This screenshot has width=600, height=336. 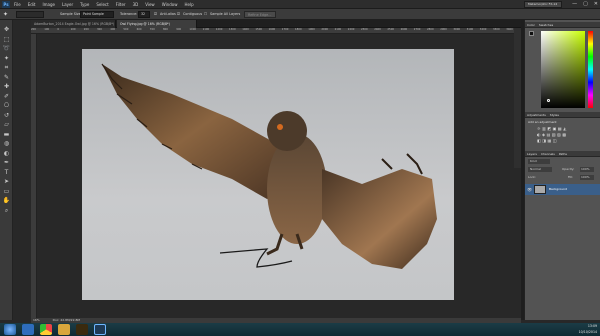 What do you see at coordinates (496, 29) in the screenshot?
I see `ruler-tick-label: 3300` at bounding box center [496, 29].